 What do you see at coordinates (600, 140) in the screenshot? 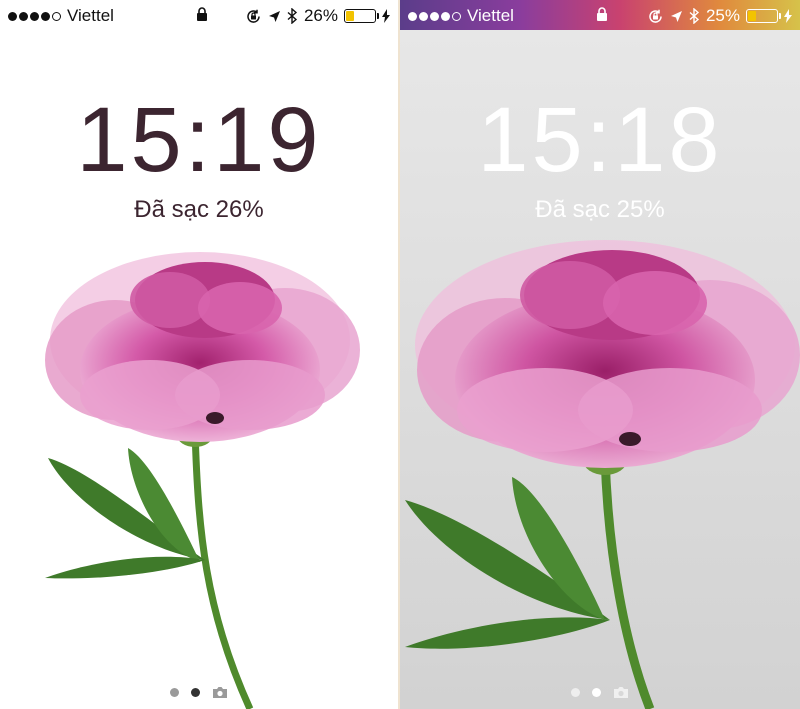
I see `clock-time: 15:18` at bounding box center [600, 140].